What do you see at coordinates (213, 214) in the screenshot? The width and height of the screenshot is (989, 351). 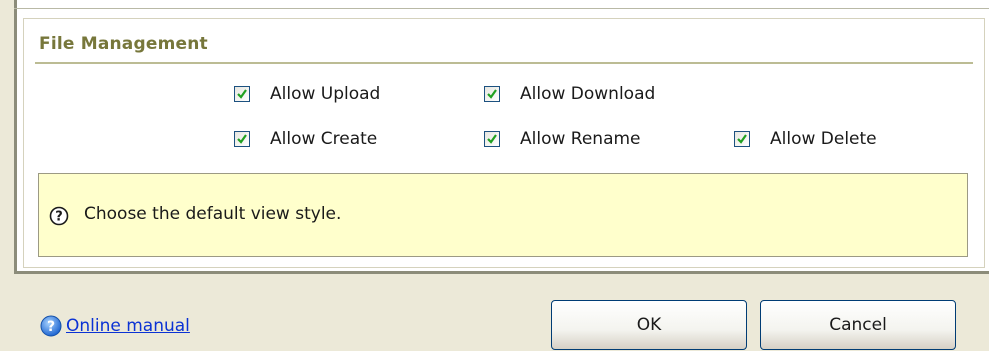 I see `help-text: Choose the default view style.` at bounding box center [213, 214].